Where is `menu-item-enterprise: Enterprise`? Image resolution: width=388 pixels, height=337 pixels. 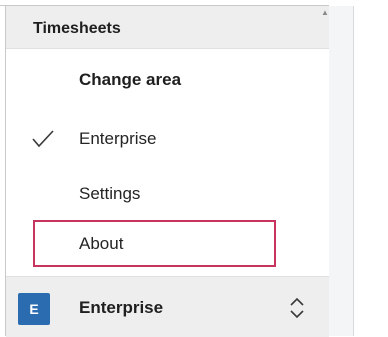
menu-item-enterprise: Enterprise is located at coordinates (167, 139).